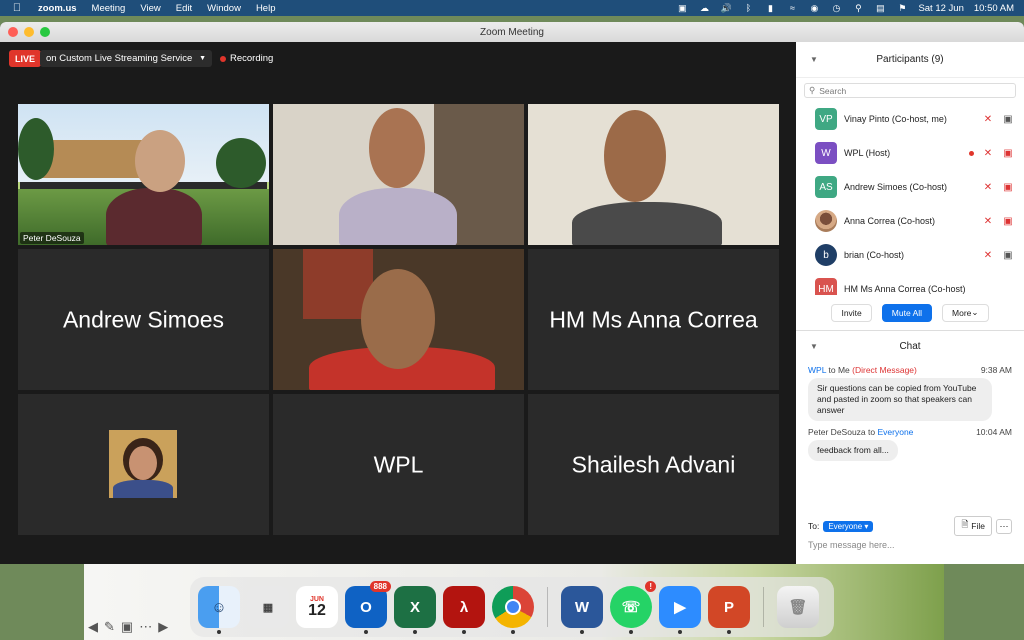 The height and width of the screenshot is (640, 1024). I want to click on mute-all-button: Mute All, so click(907, 312).